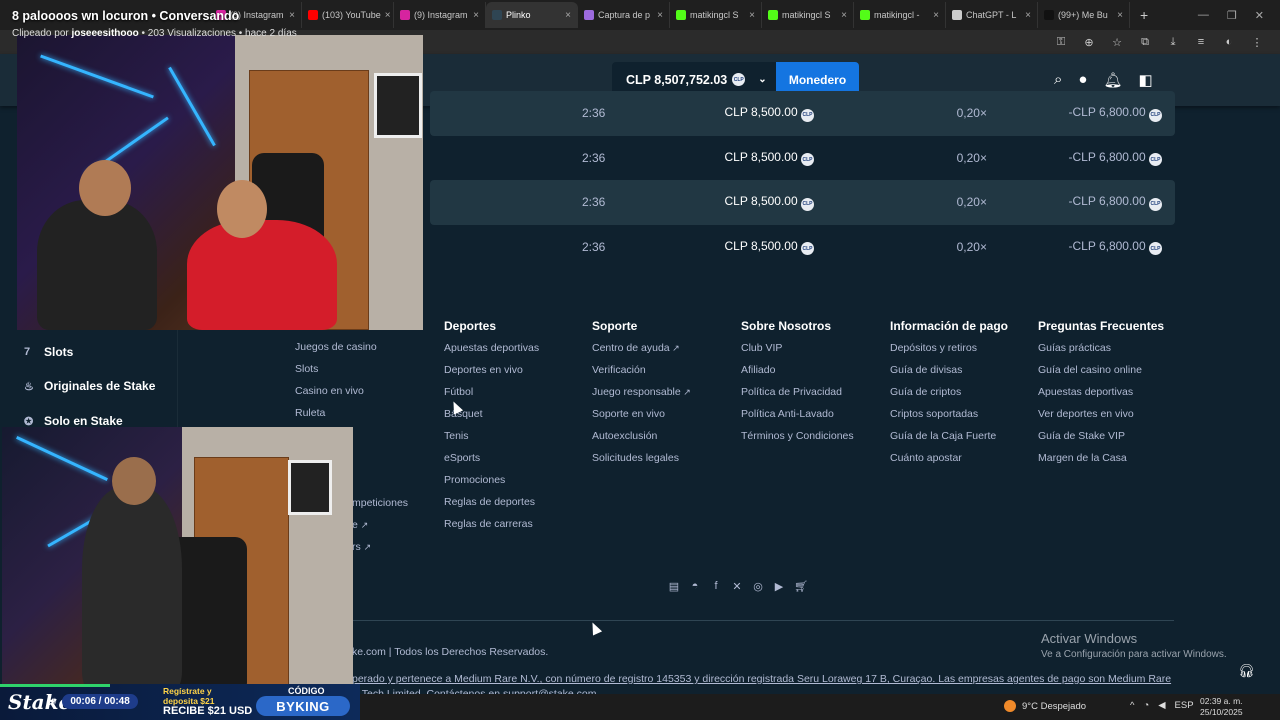 The image size is (1280, 720). What do you see at coordinates (1110, 419) in the screenshot?
I see `footer-link: Ver deportes en vivo` at bounding box center [1110, 419].